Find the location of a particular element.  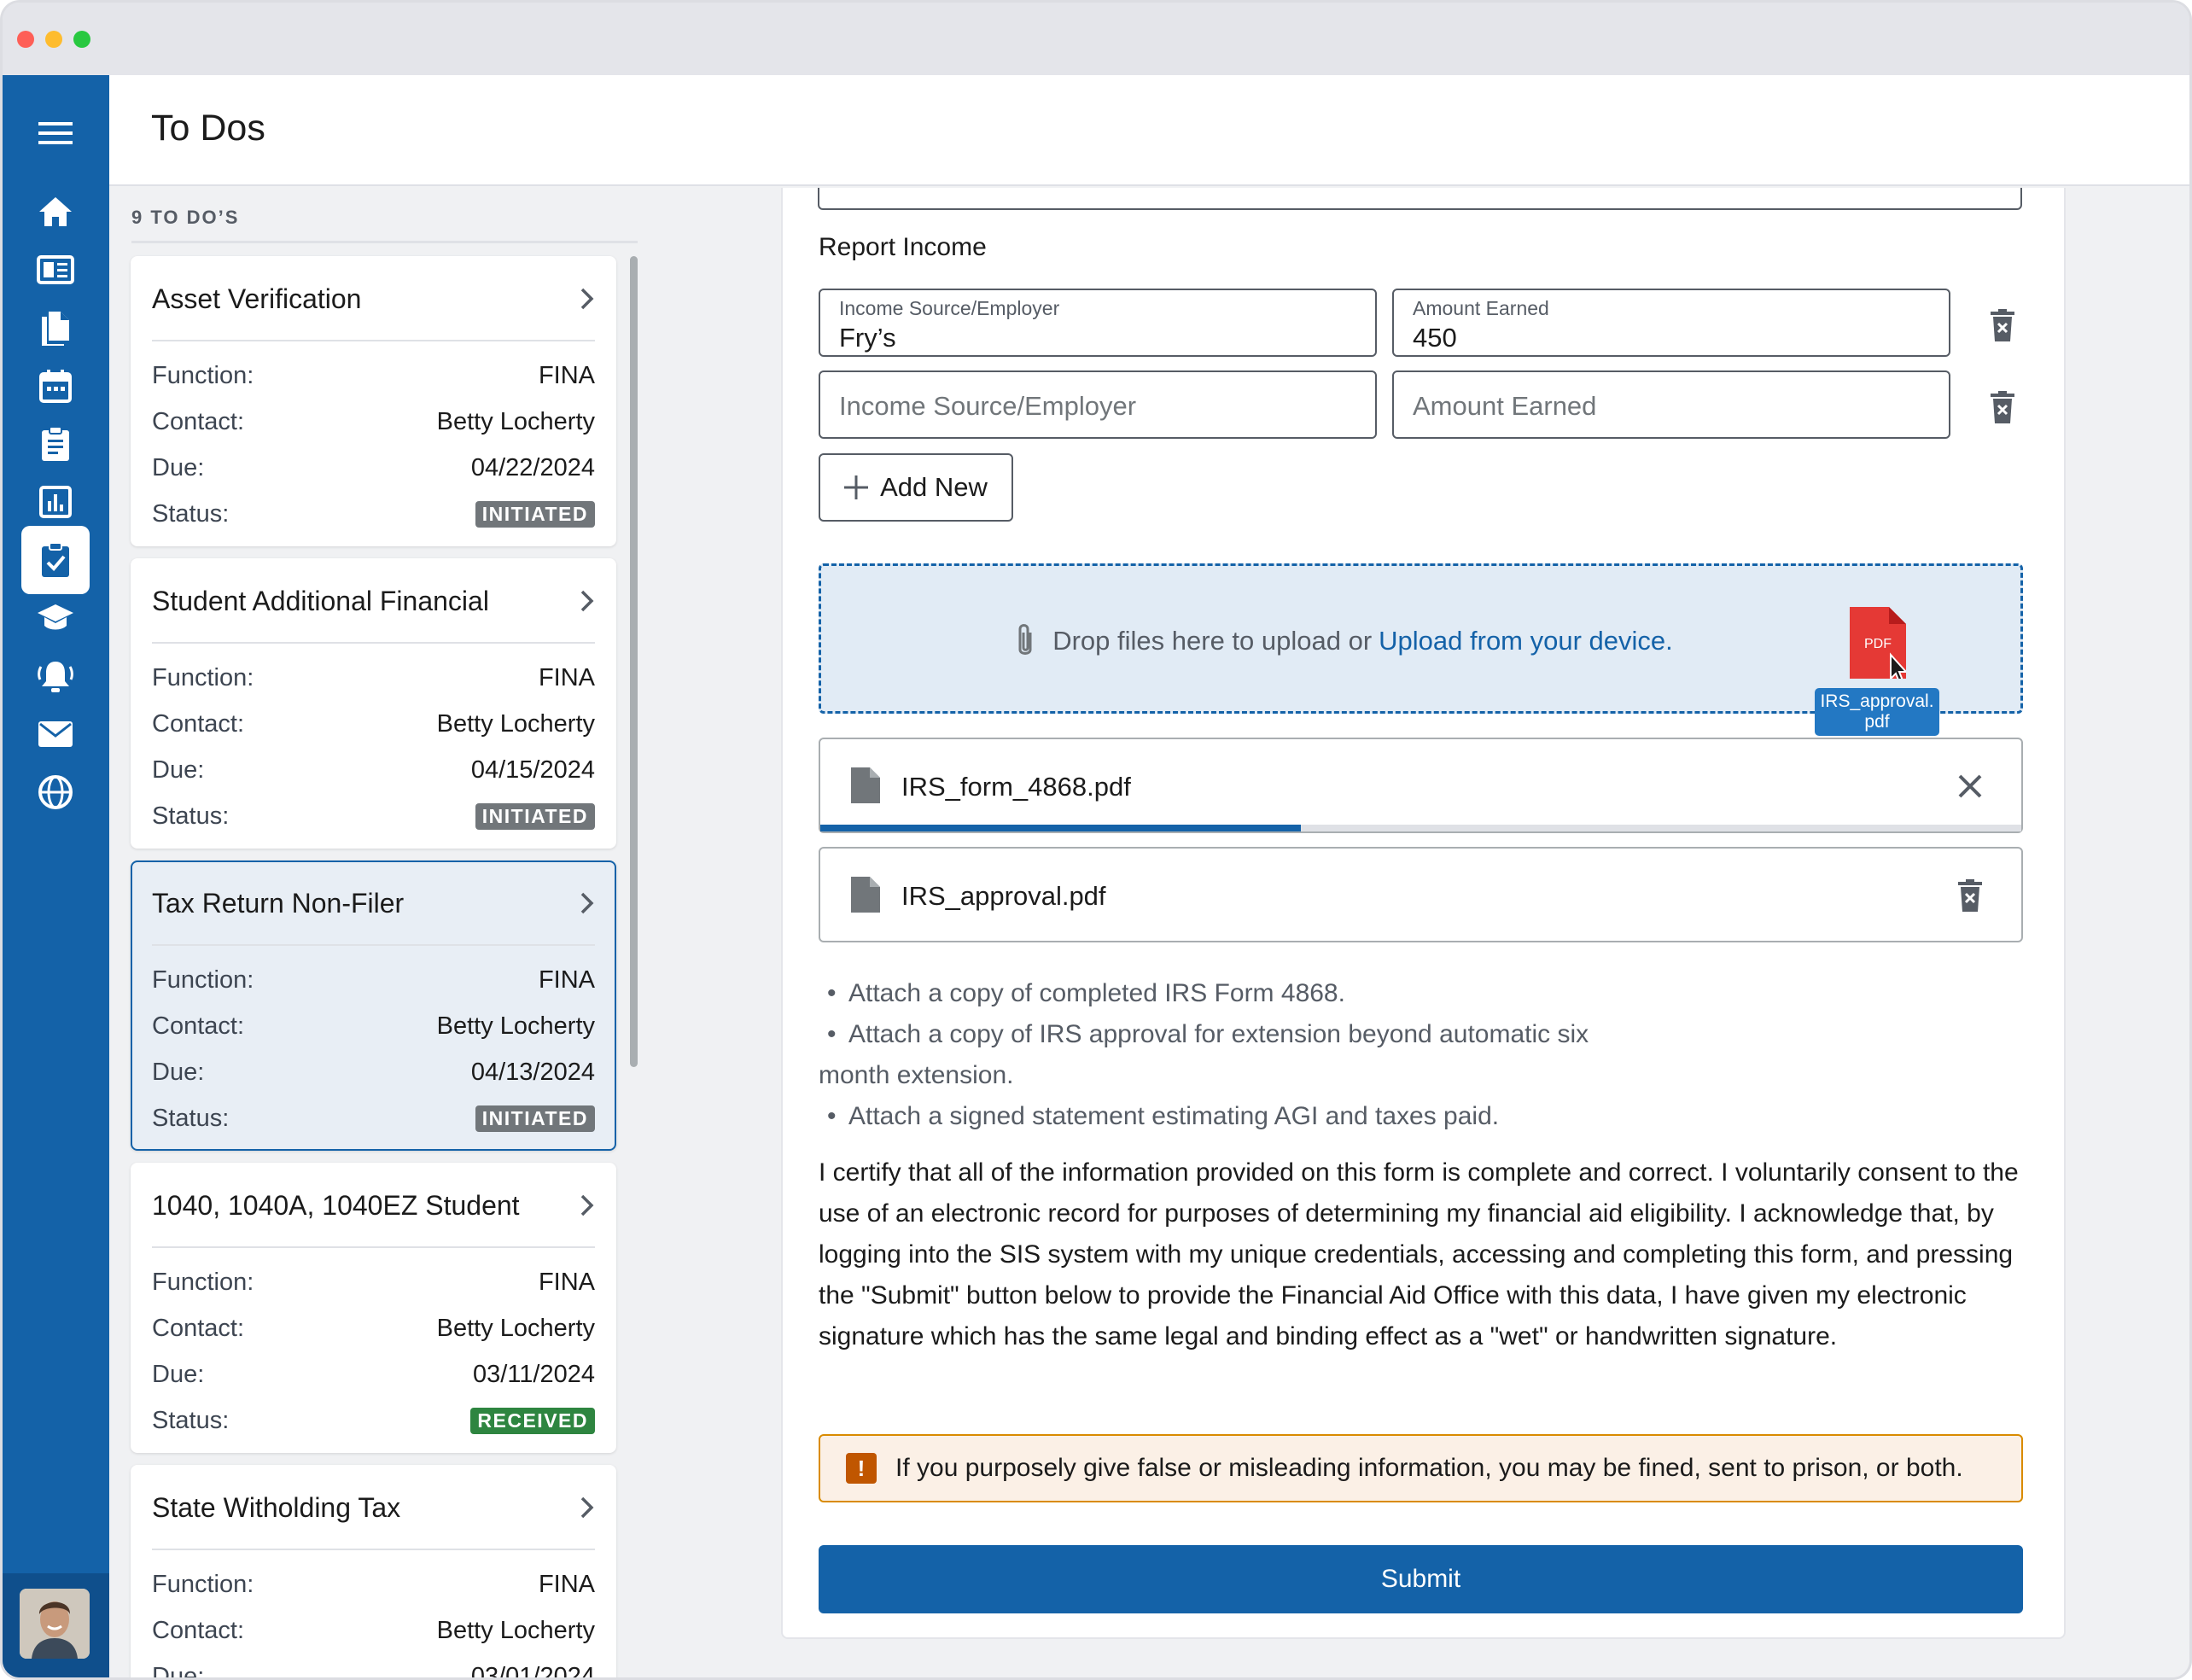

submit-button: Submit is located at coordinates (1421, 1579).